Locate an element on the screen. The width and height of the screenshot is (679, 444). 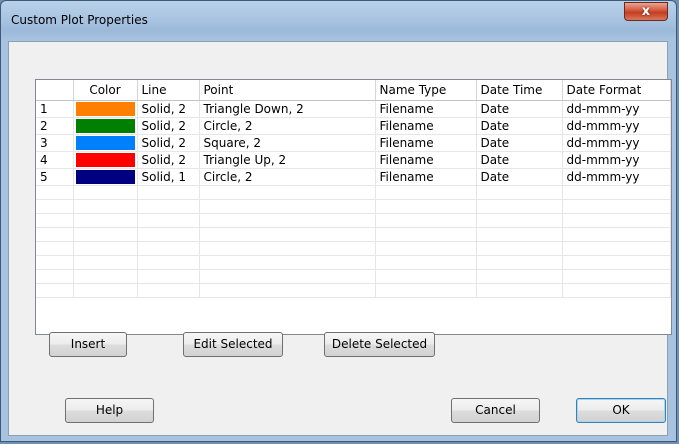
cancel-button: Cancel is located at coordinates (495, 410).